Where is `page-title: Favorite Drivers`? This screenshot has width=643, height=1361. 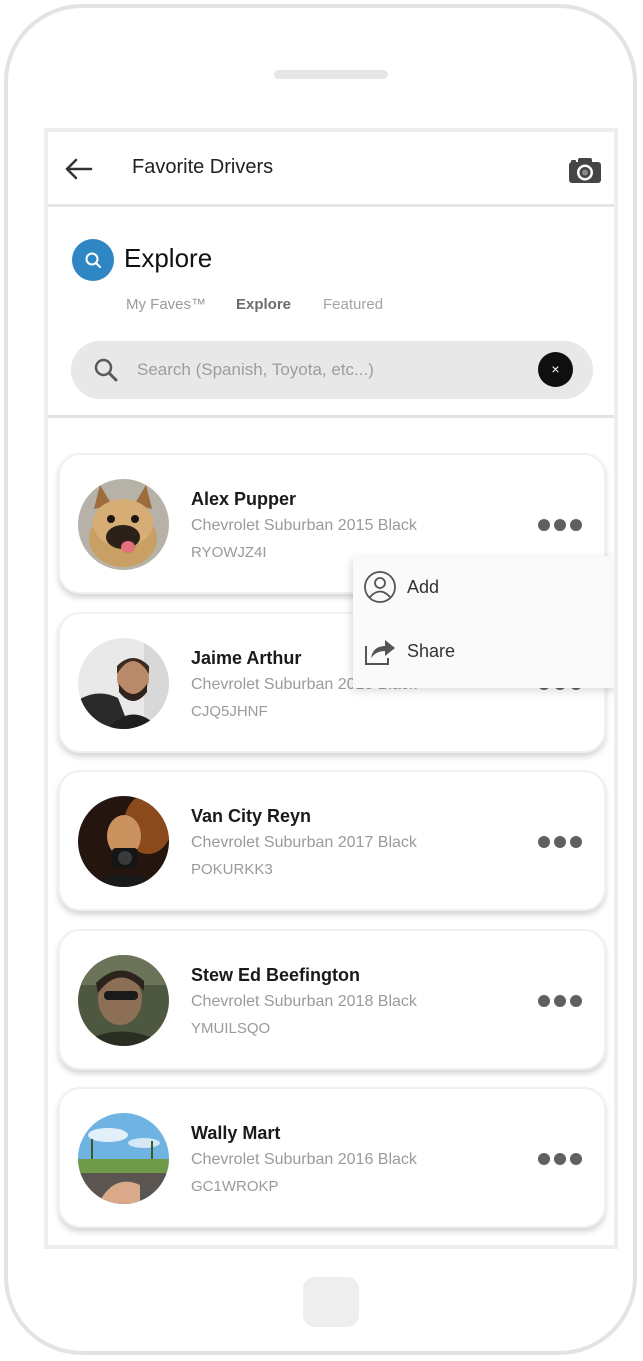
page-title: Favorite Drivers is located at coordinates (203, 167).